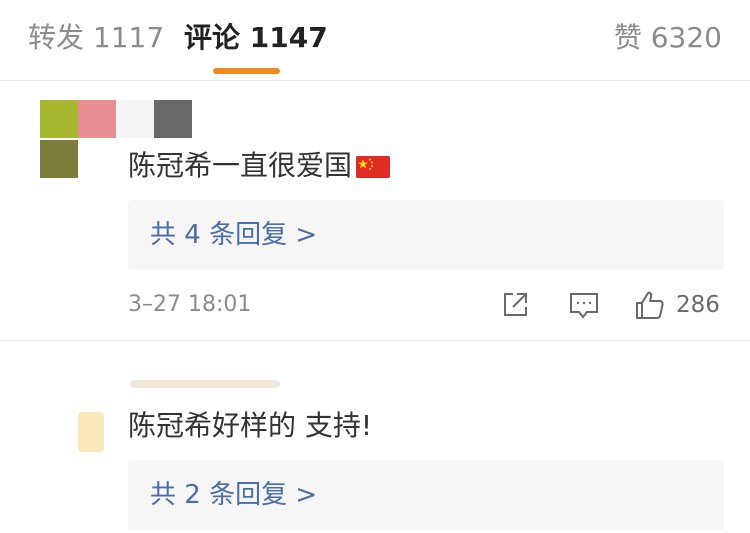  Describe the element at coordinates (205, 384) in the screenshot. I see `username-blurred` at that location.